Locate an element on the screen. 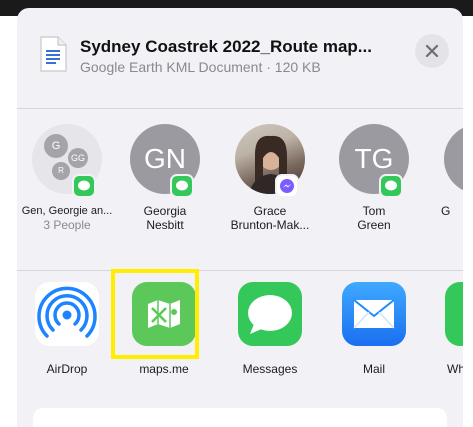 The width and height of the screenshot is (473, 427). app-whatsapp: Wh is located at coordinates (445, 332).